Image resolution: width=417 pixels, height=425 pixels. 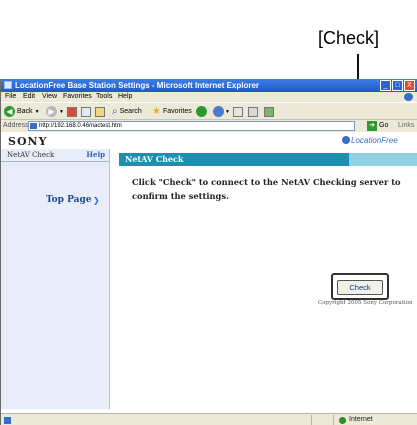 I want to click on window-controls: _ □ X, so click(x=397, y=85).